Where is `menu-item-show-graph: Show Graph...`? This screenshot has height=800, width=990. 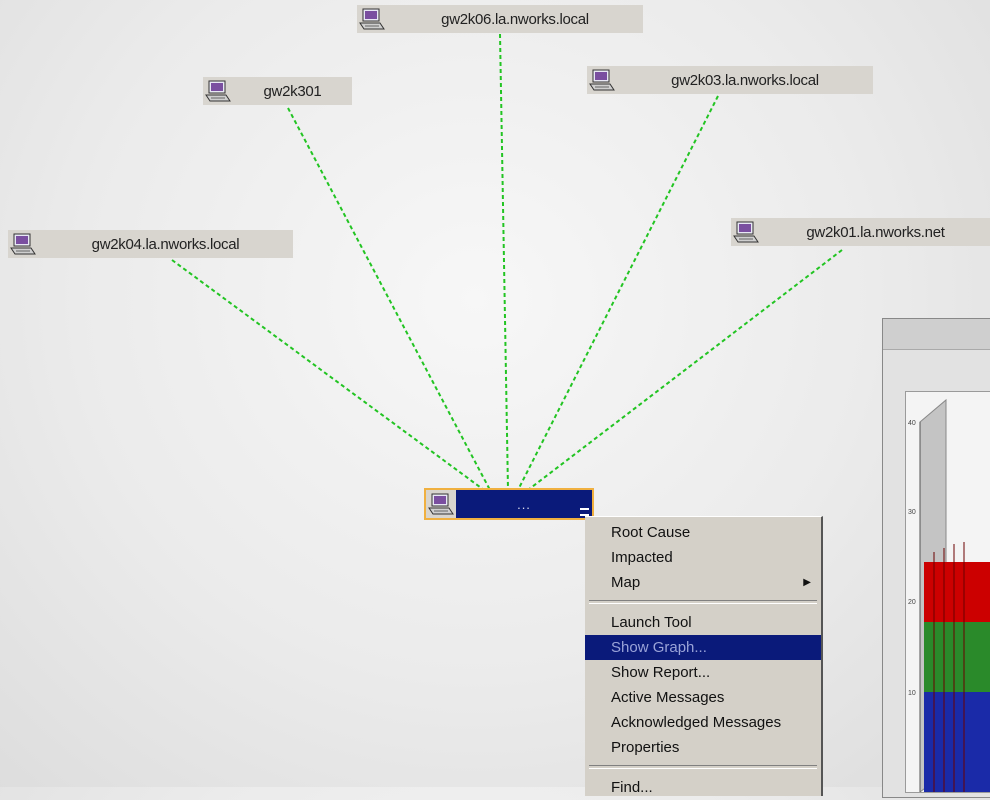
menu-item-show-graph: Show Graph... is located at coordinates (703, 647).